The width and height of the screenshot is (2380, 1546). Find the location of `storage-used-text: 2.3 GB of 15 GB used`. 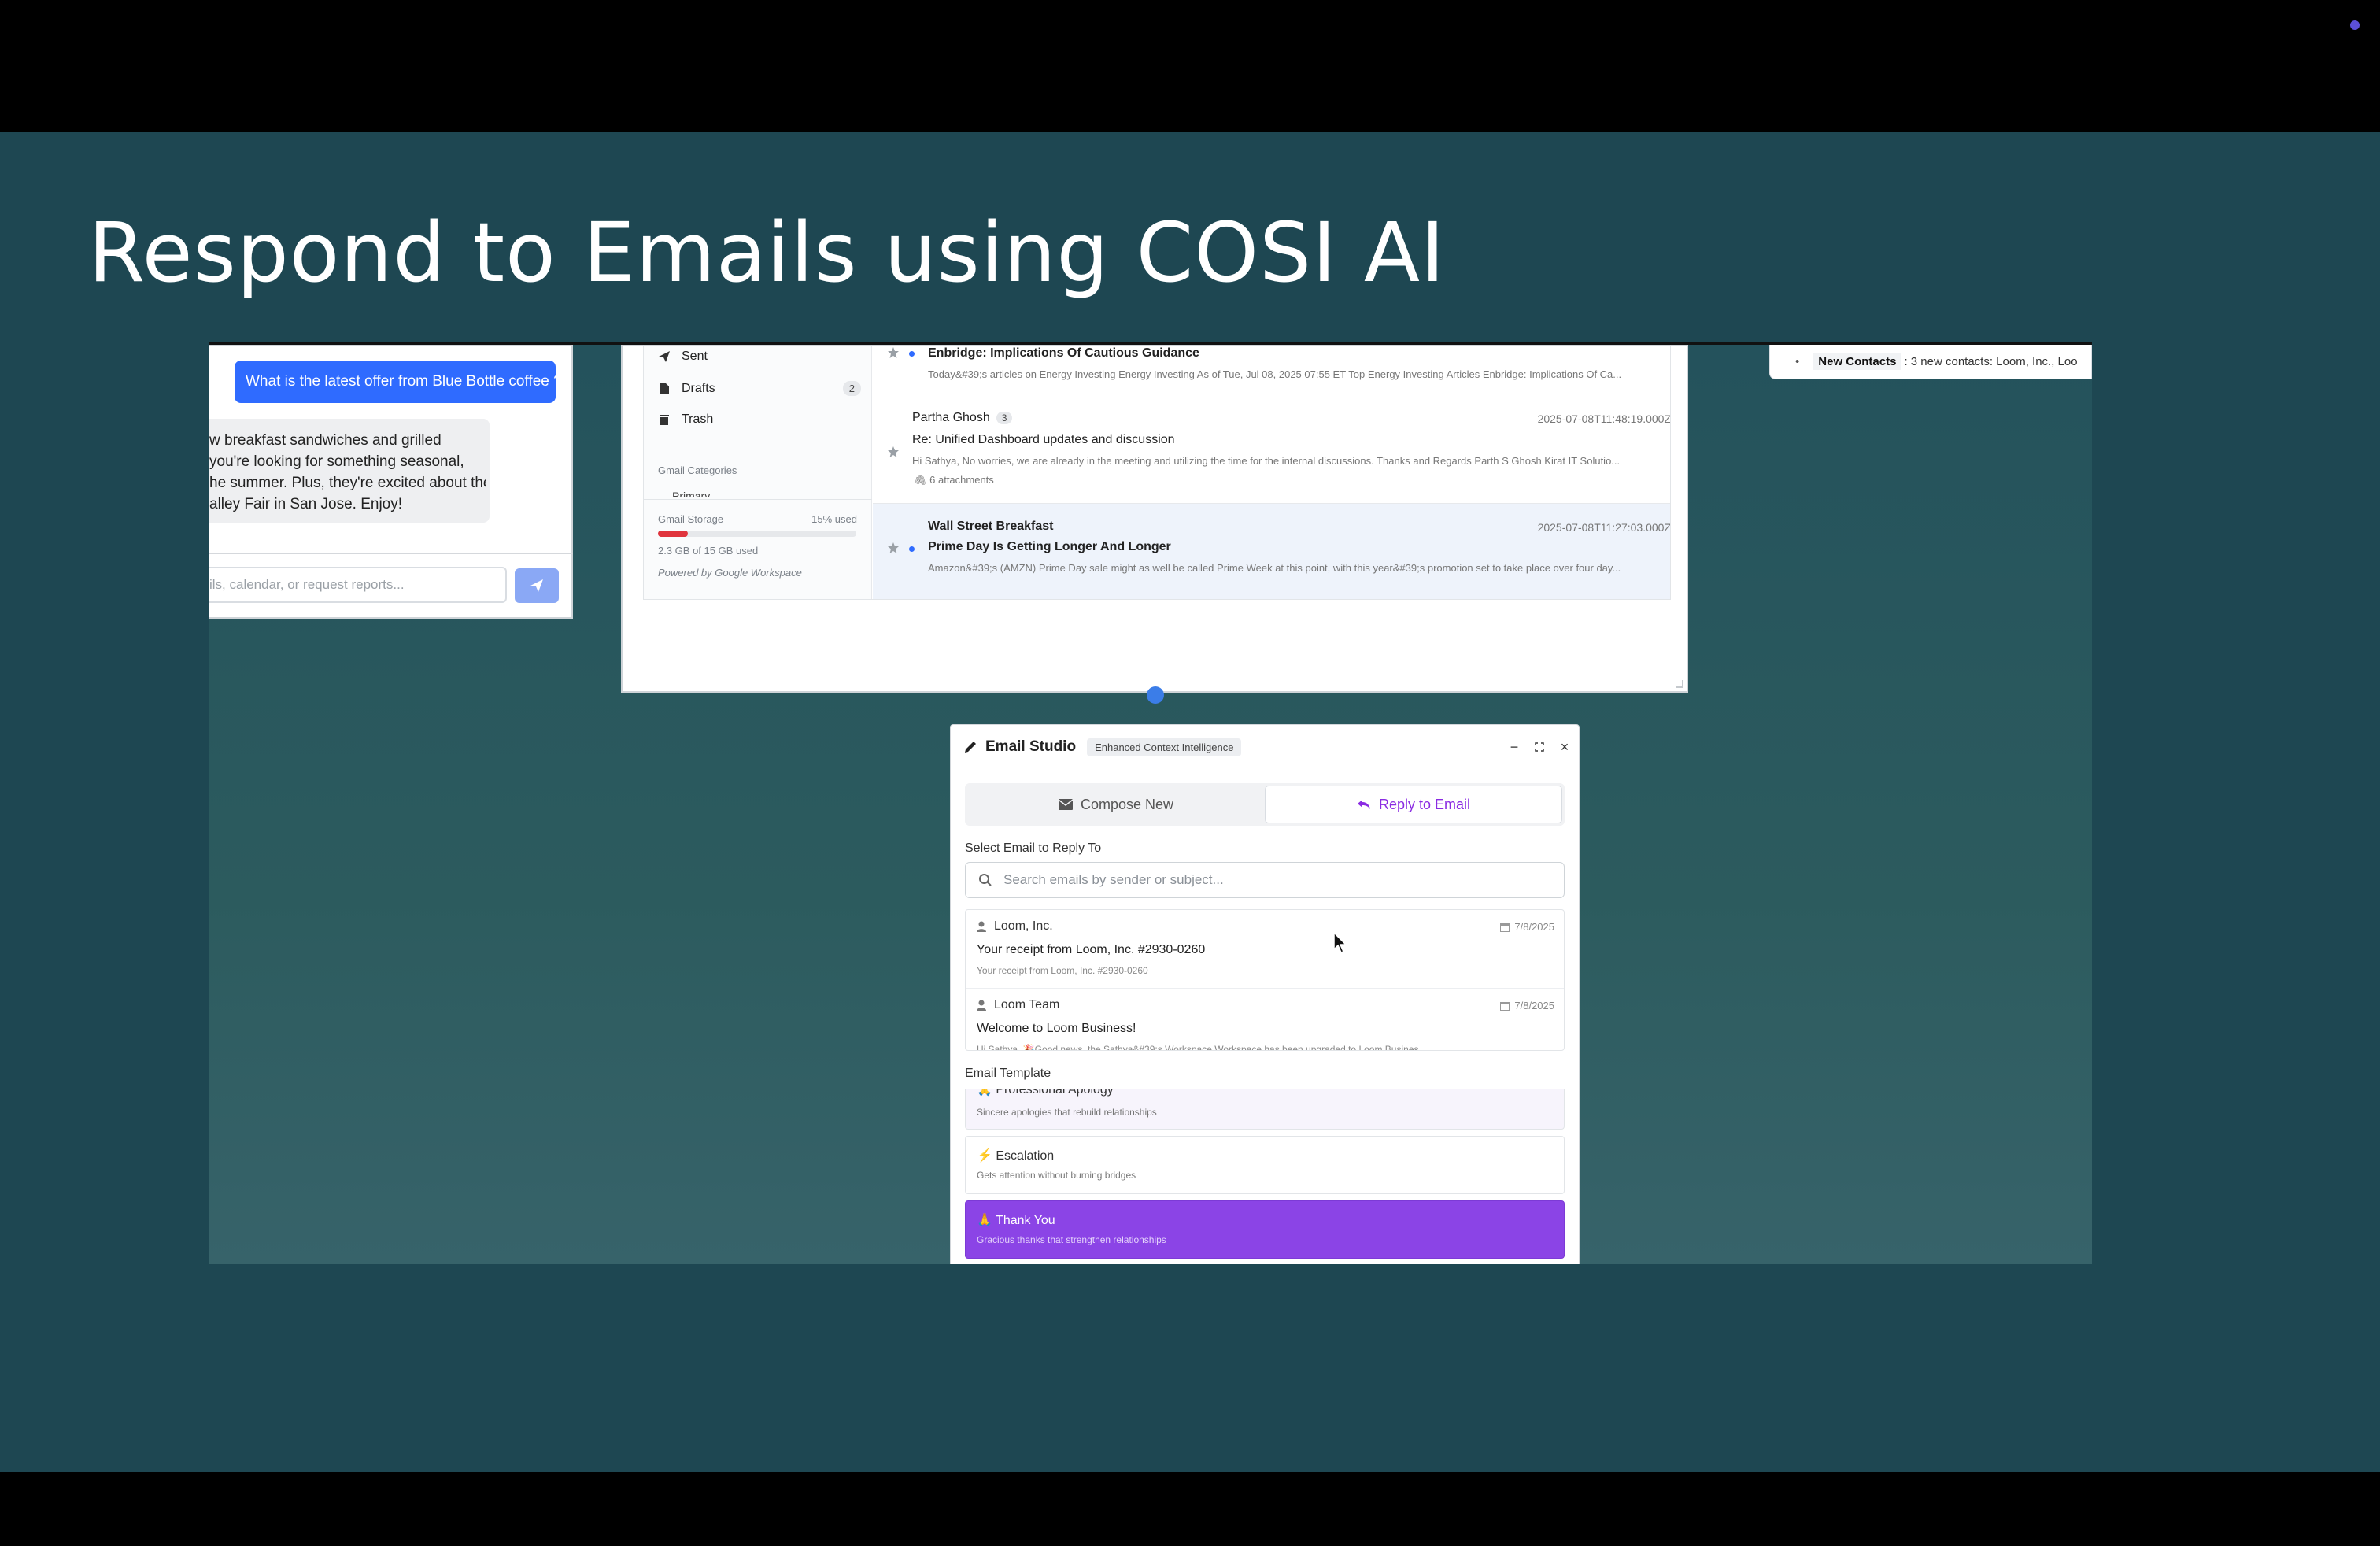

storage-used-text: 2.3 GB of 15 GB used is located at coordinates (708, 551).